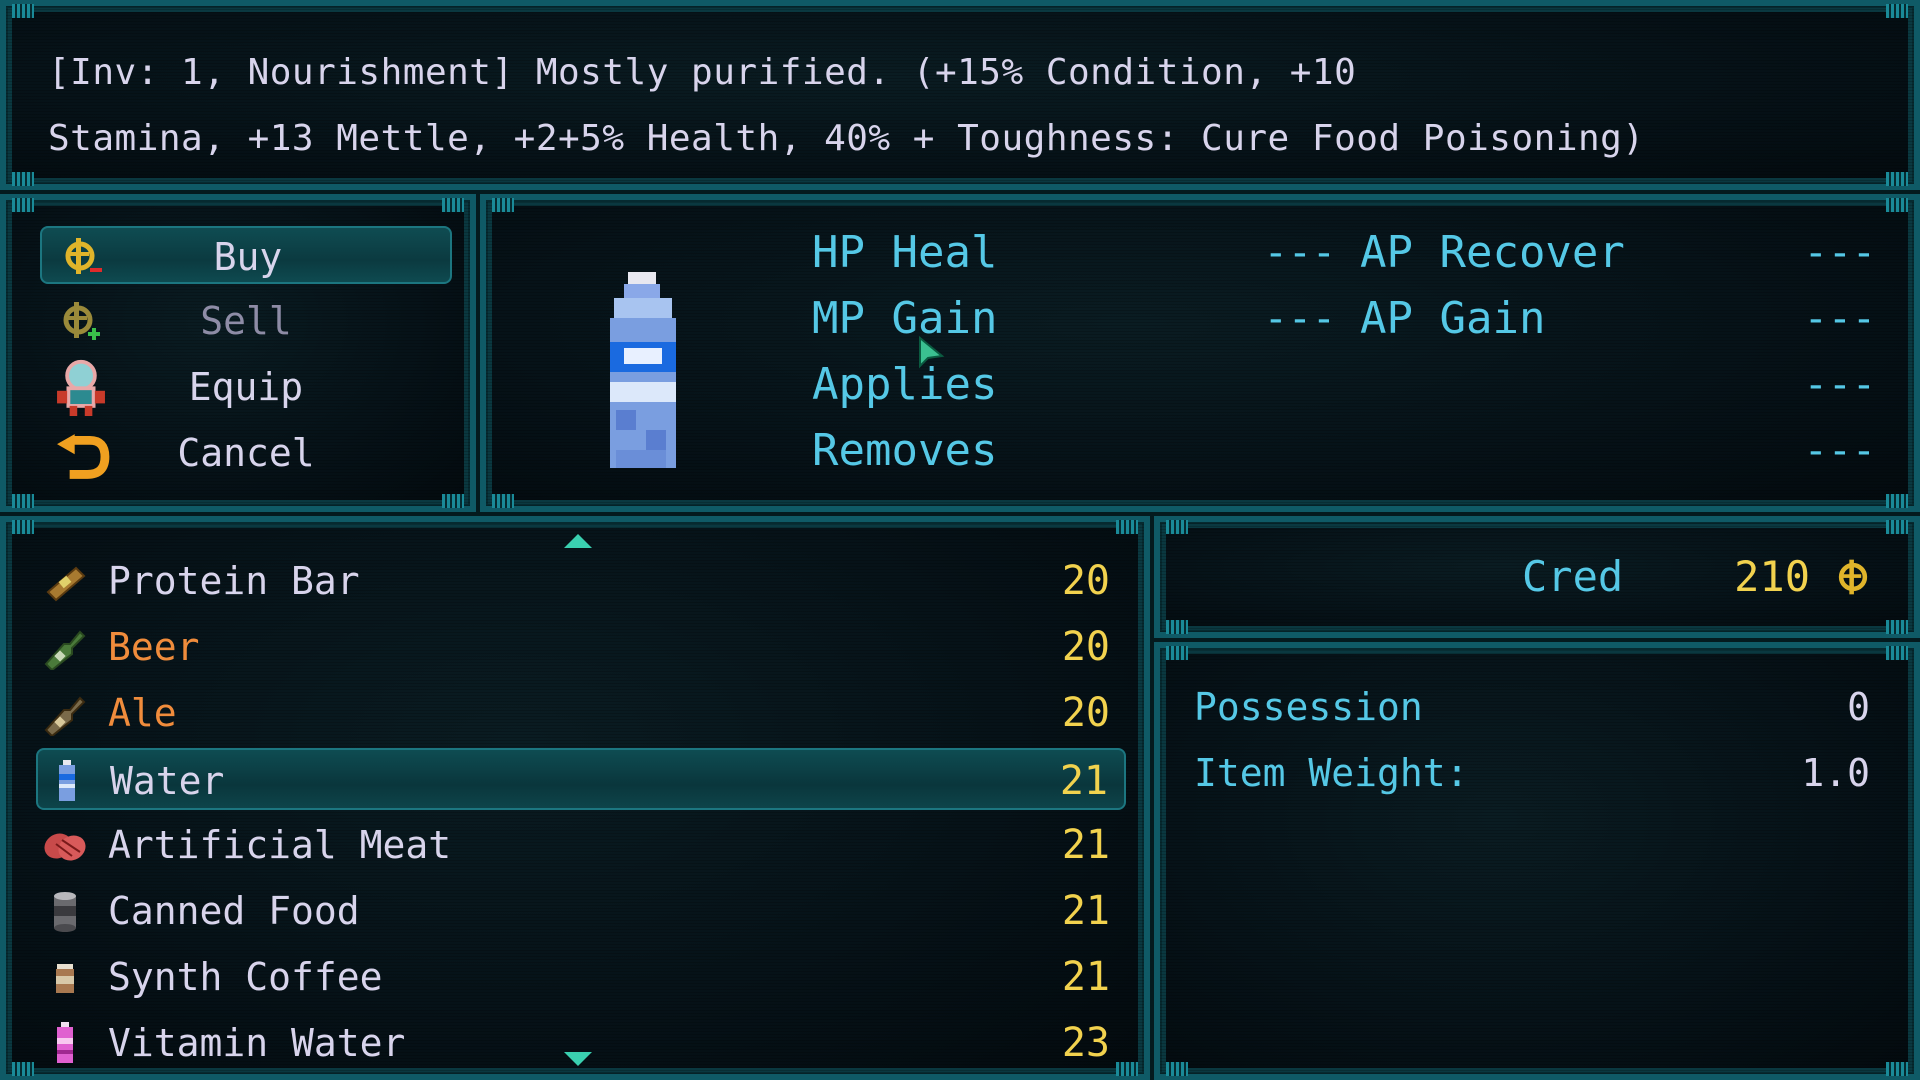  Describe the element at coordinates (581, 779) in the screenshot. I see `list-item-selected: Water 21` at that location.